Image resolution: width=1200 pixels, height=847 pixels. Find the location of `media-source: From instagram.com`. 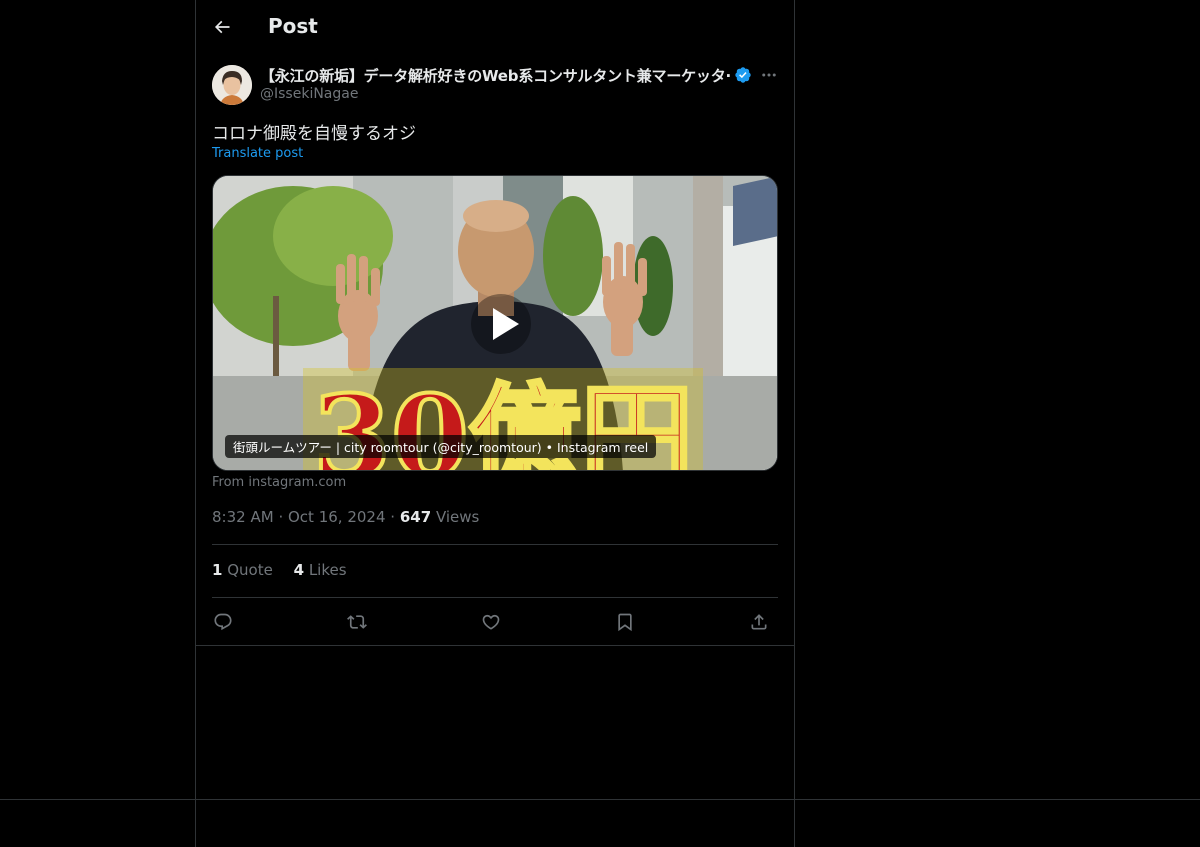

media-source: From instagram.com is located at coordinates (279, 482).